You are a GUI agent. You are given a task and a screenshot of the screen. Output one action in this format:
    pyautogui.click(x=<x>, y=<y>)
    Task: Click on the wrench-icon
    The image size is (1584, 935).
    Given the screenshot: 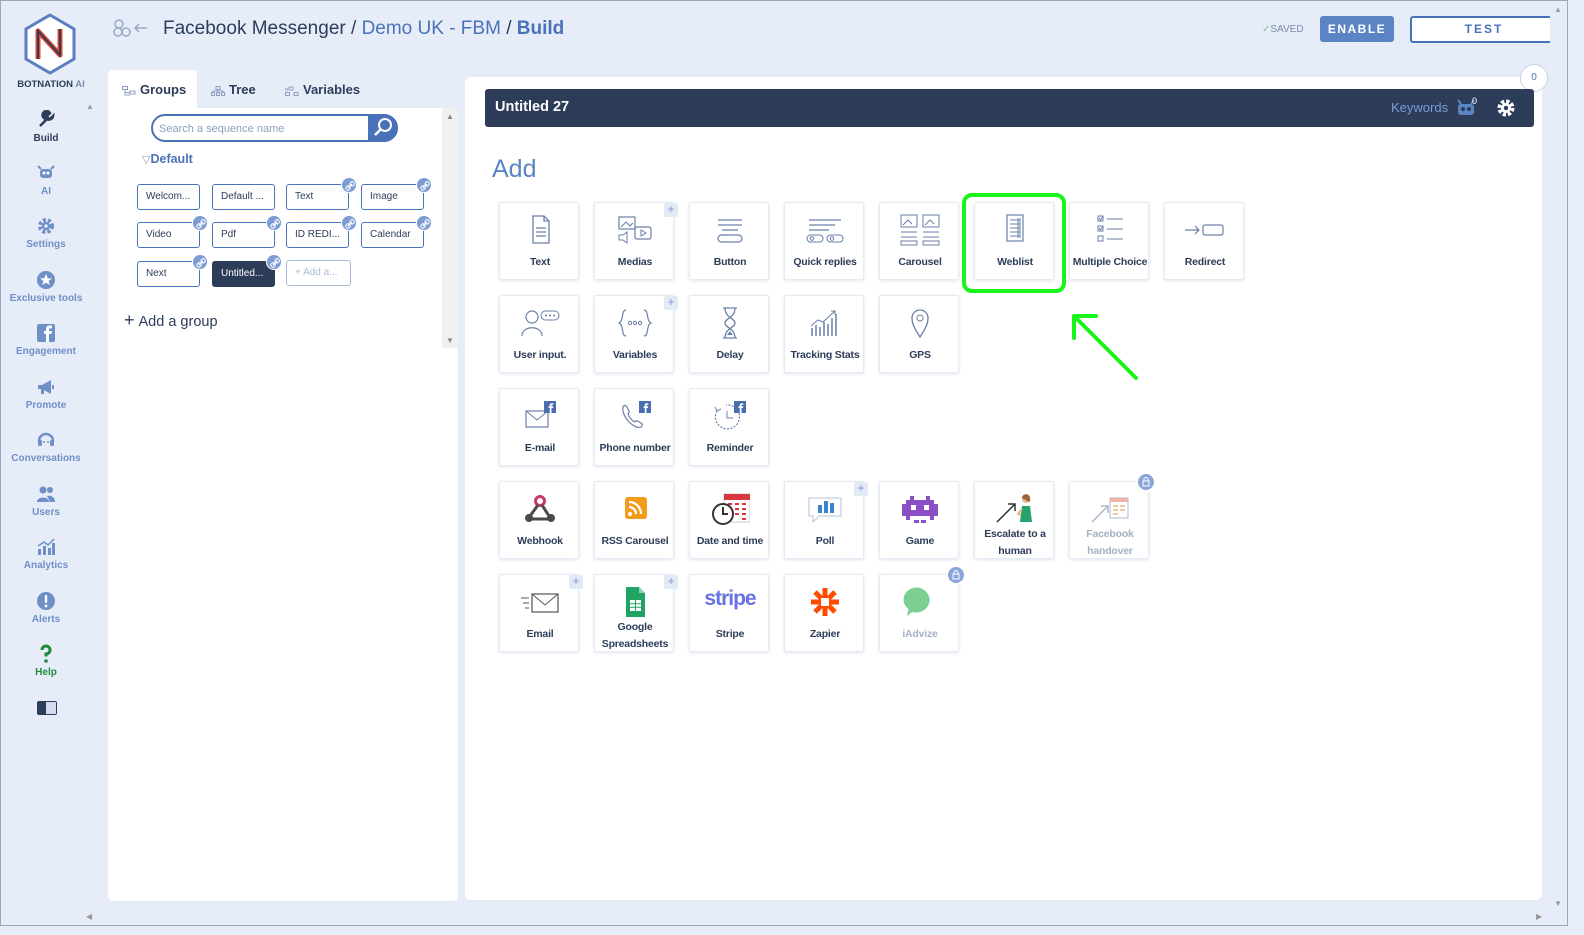 What is the action you would take?
    pyautogui.click(x=47, y=118)
    